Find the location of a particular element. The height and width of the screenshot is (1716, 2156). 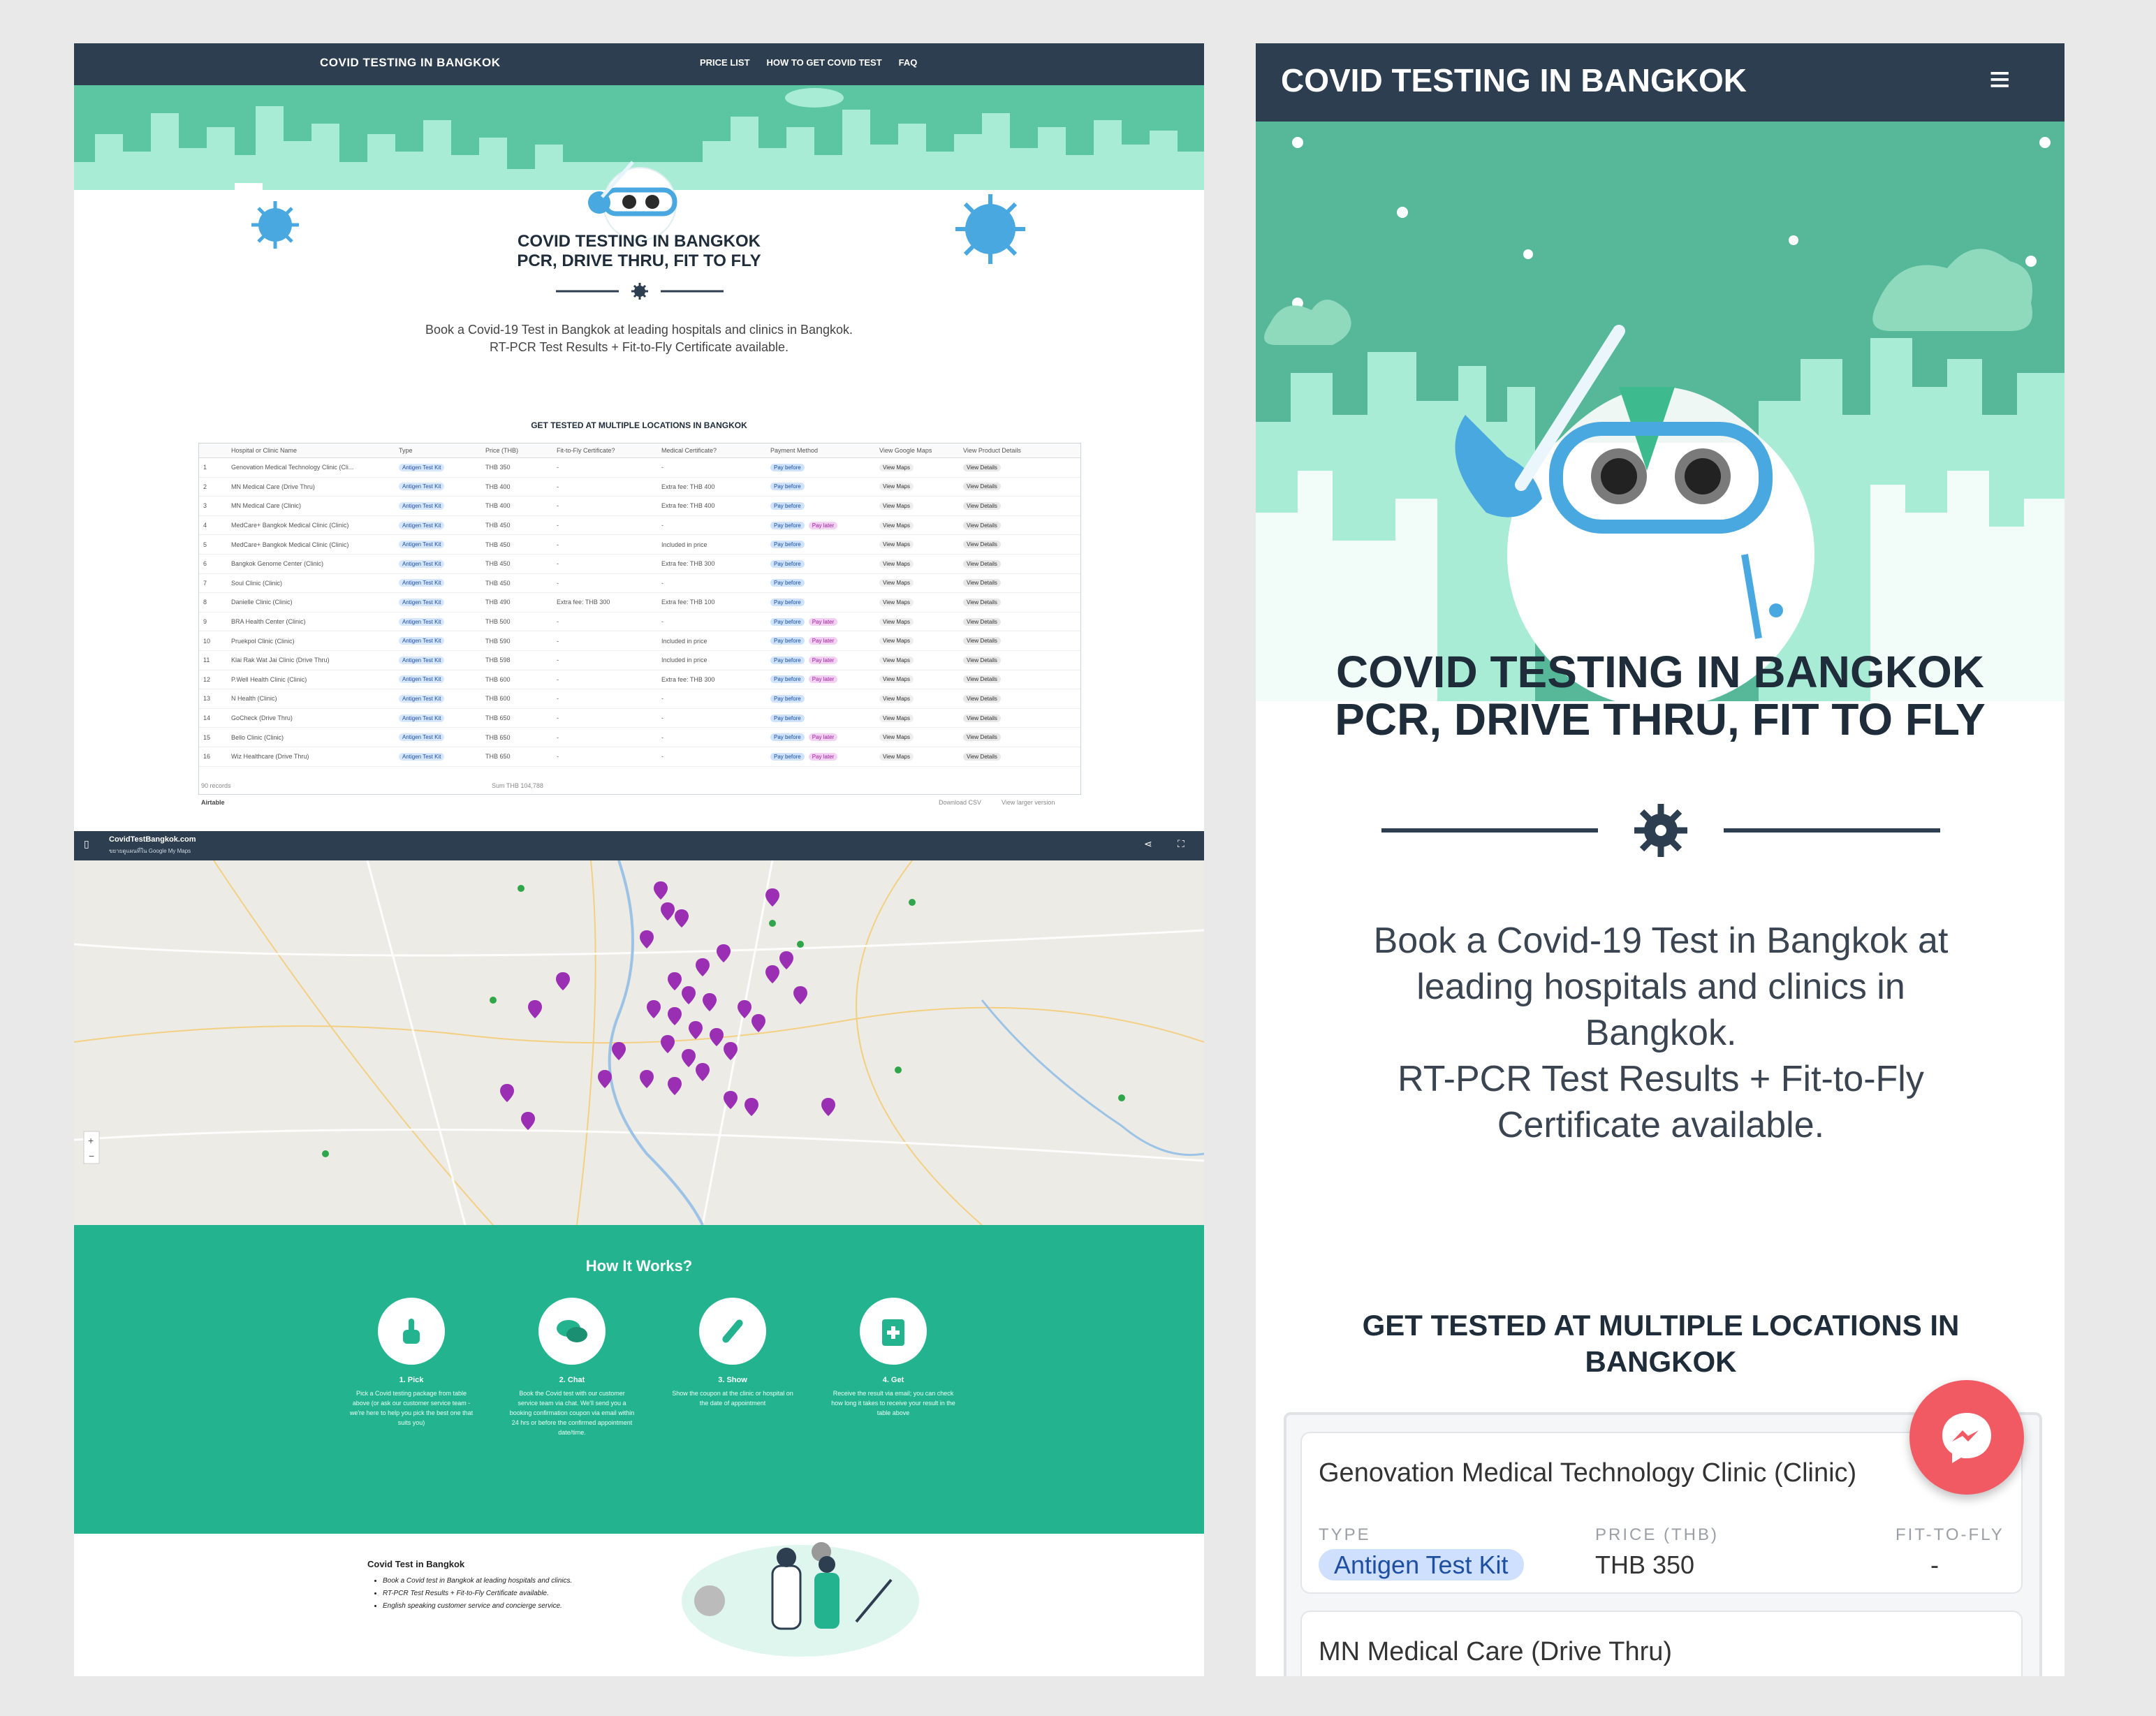

fit-to-fly-value: - is located at coordinates (1934, 1564).